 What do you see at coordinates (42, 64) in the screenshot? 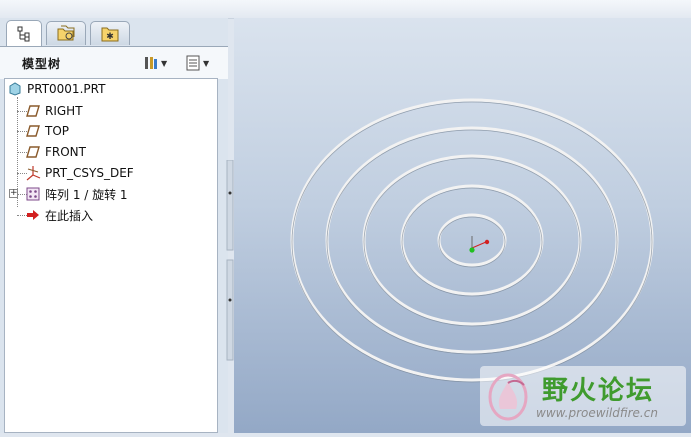
I see `model-tree-title: 模型树` at bounding box center [42, 64].